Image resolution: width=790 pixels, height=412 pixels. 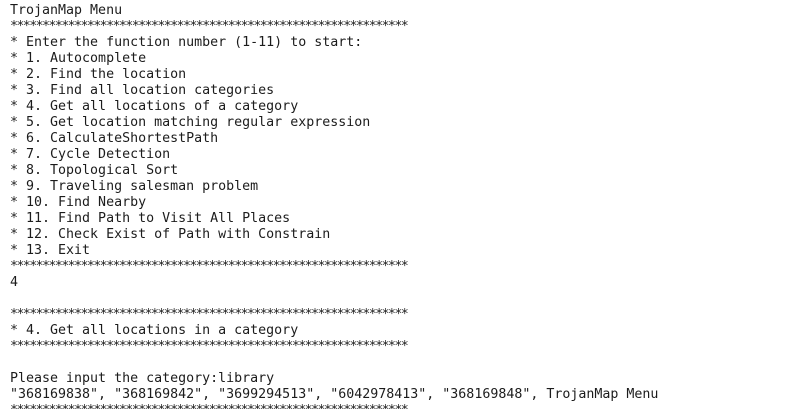 What do you see at coordinates (170, 234) in the screenshot?
I see `menu-item: * 12. Check Exist of Path with Constrain` at bounding box center [170, 234].